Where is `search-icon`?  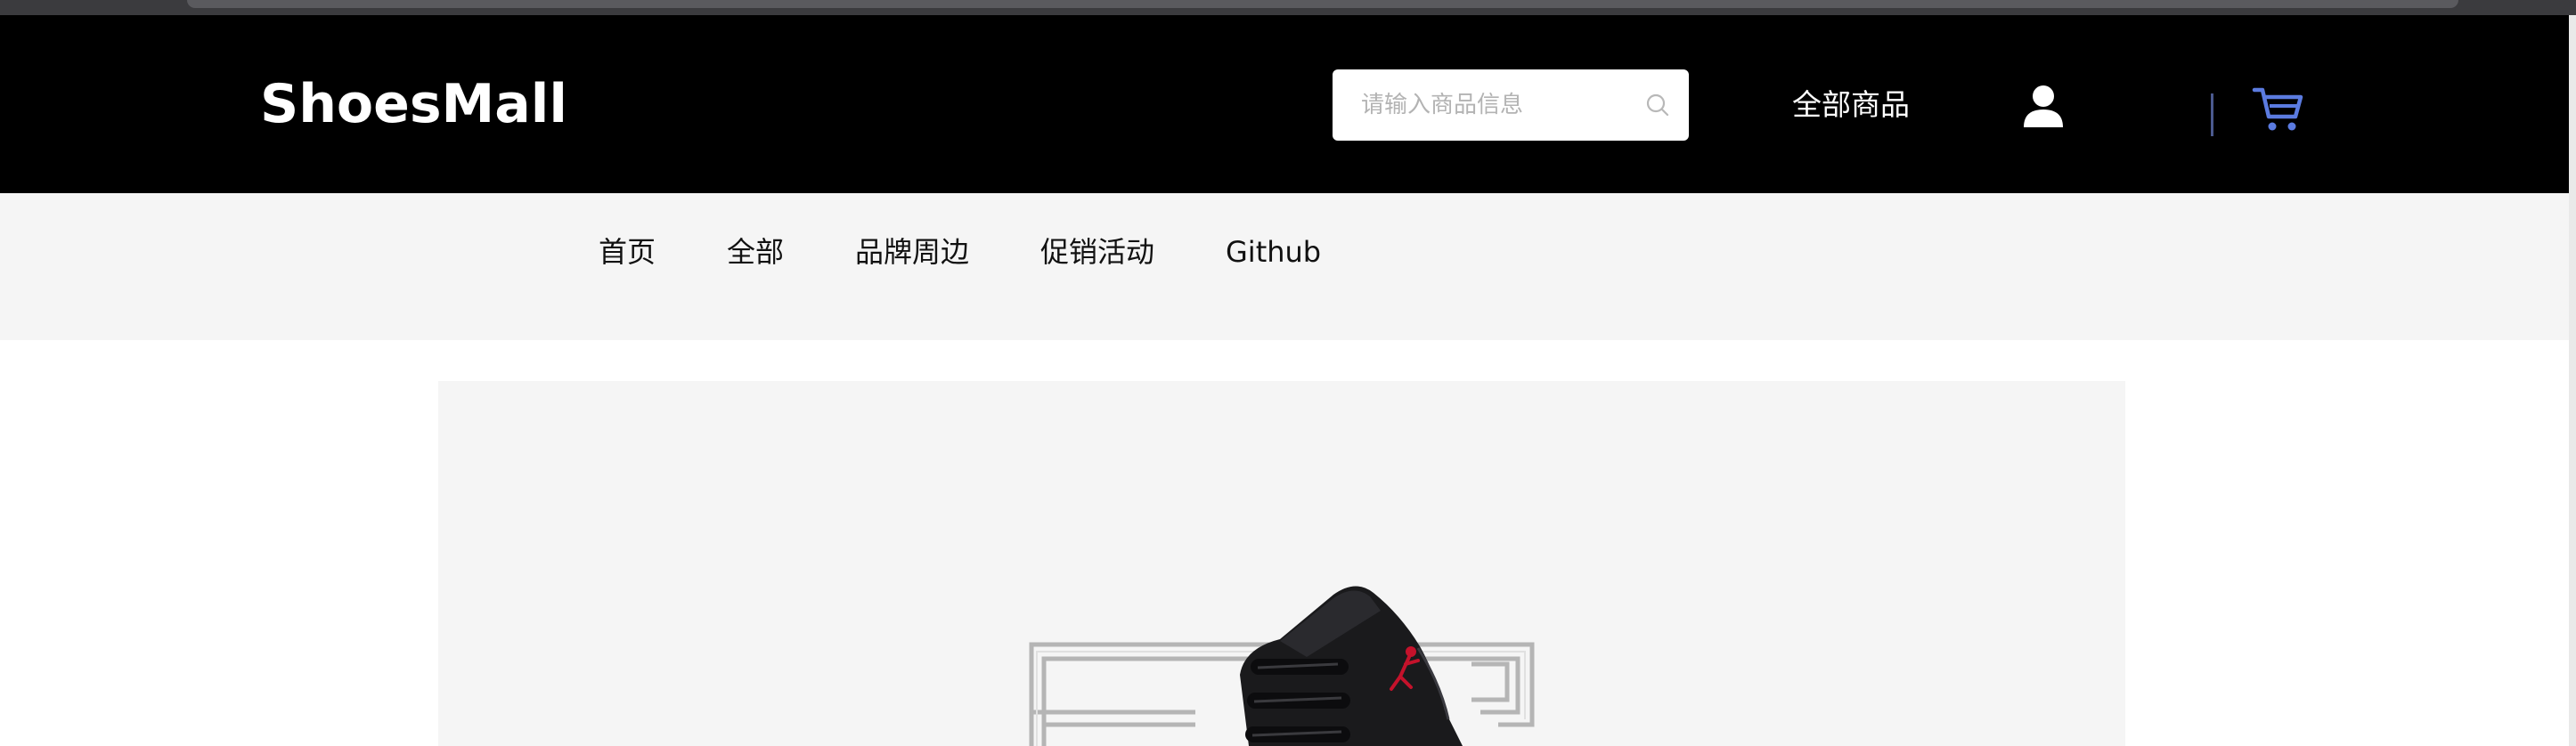
search-icon is located at coordinates (1658, 105).